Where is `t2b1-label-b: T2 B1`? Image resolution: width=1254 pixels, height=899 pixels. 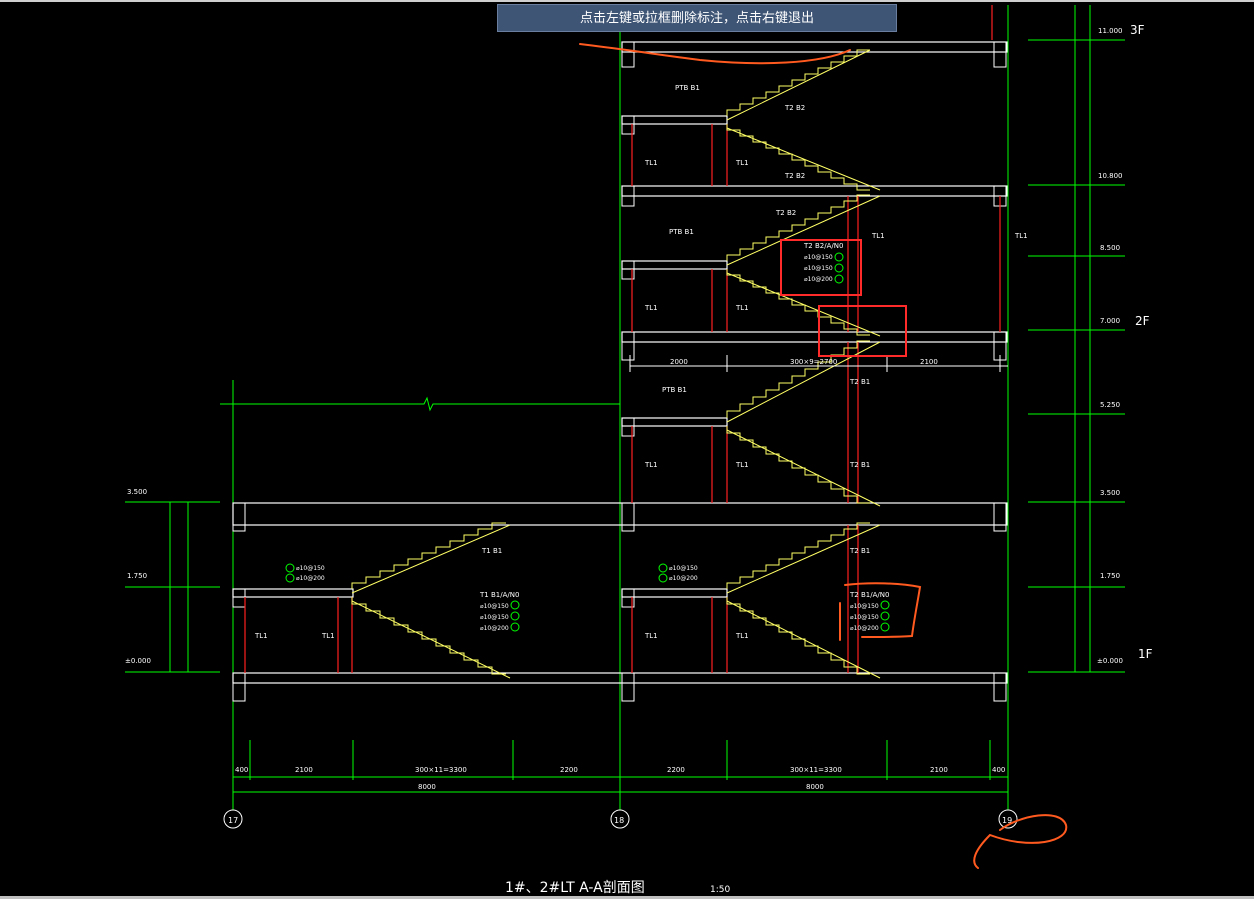 t2b1-label-b: T2 B1 is located at coordinates (859, 465).